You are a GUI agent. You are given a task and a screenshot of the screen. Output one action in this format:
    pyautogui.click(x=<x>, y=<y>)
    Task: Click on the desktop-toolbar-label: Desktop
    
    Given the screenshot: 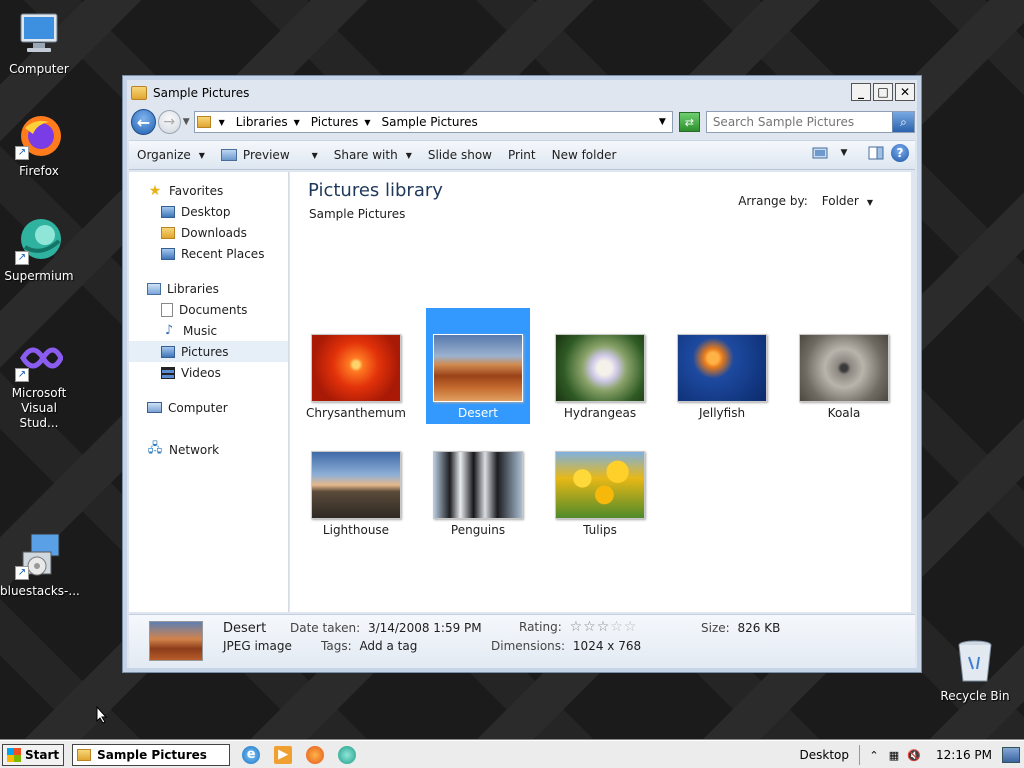 What is the action you would take?
    pyautogui.click(x=825, y=755)
    